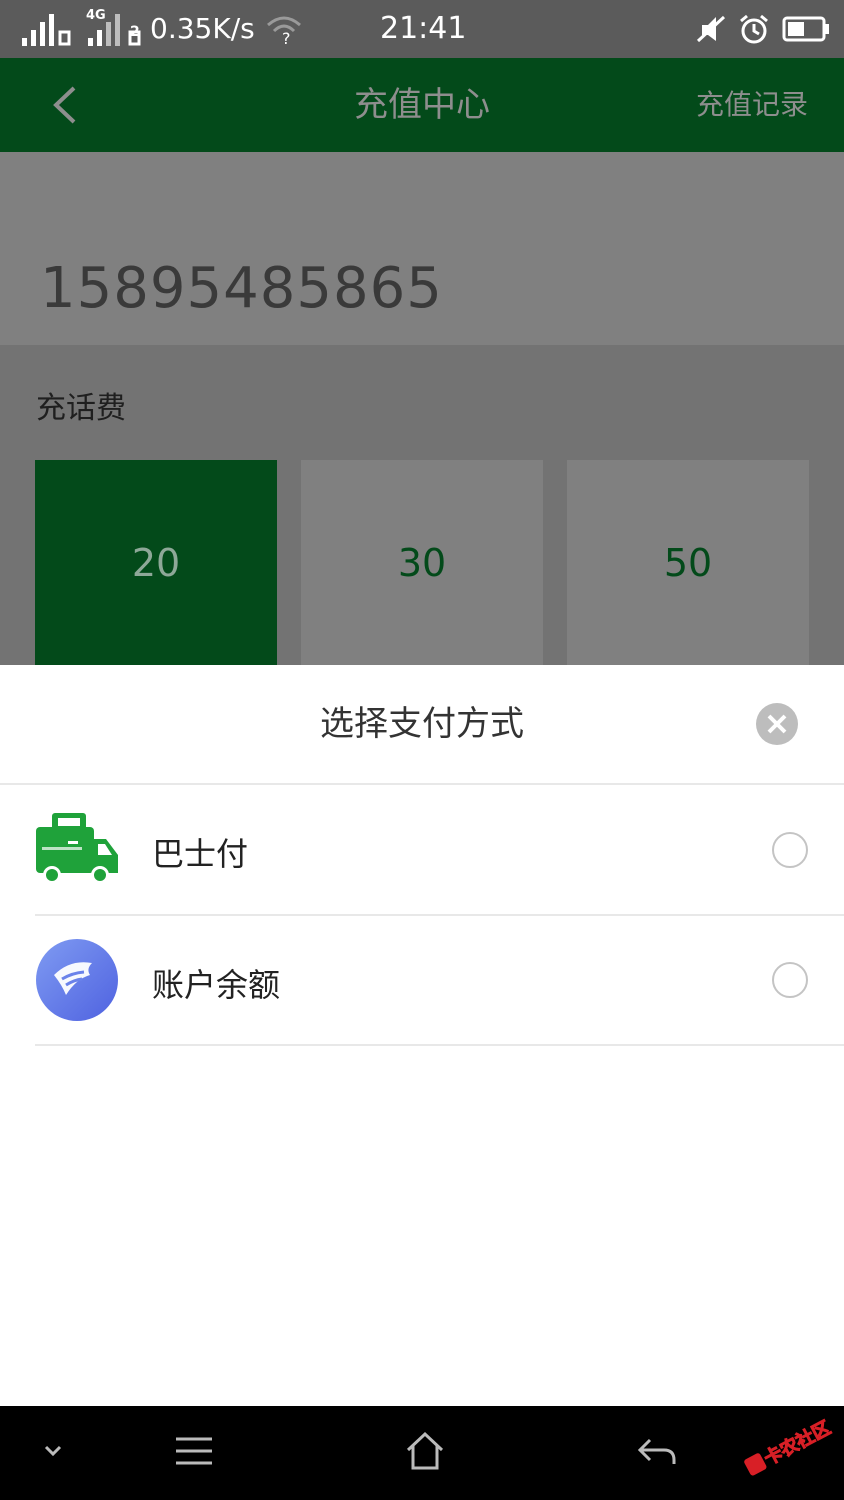  Describe the element at coordinates (135, 32) in the screenshot. I see `sim2-label: 2` at that location.